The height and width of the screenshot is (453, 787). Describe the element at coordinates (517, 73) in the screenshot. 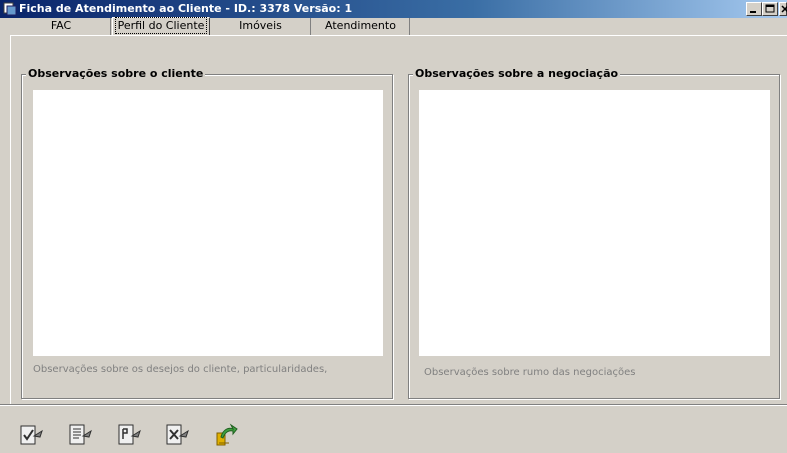

I see `negotiation-observations-title: Observações sobre a negociação` at that location.